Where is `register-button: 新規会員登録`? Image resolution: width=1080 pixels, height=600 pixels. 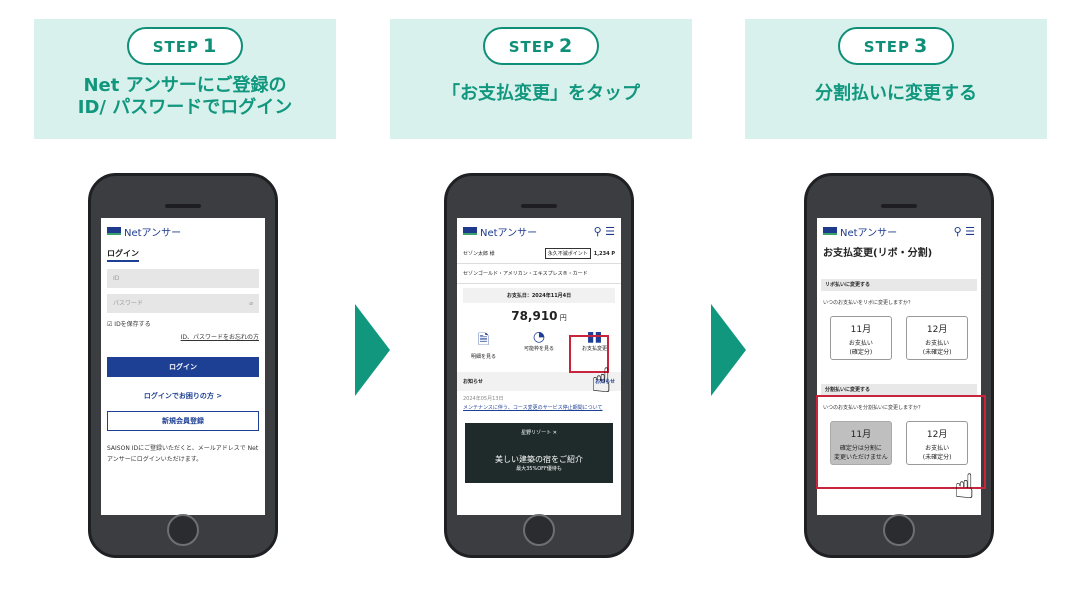
register-button: 新規会員登録 is located at coordinates (183, 421).